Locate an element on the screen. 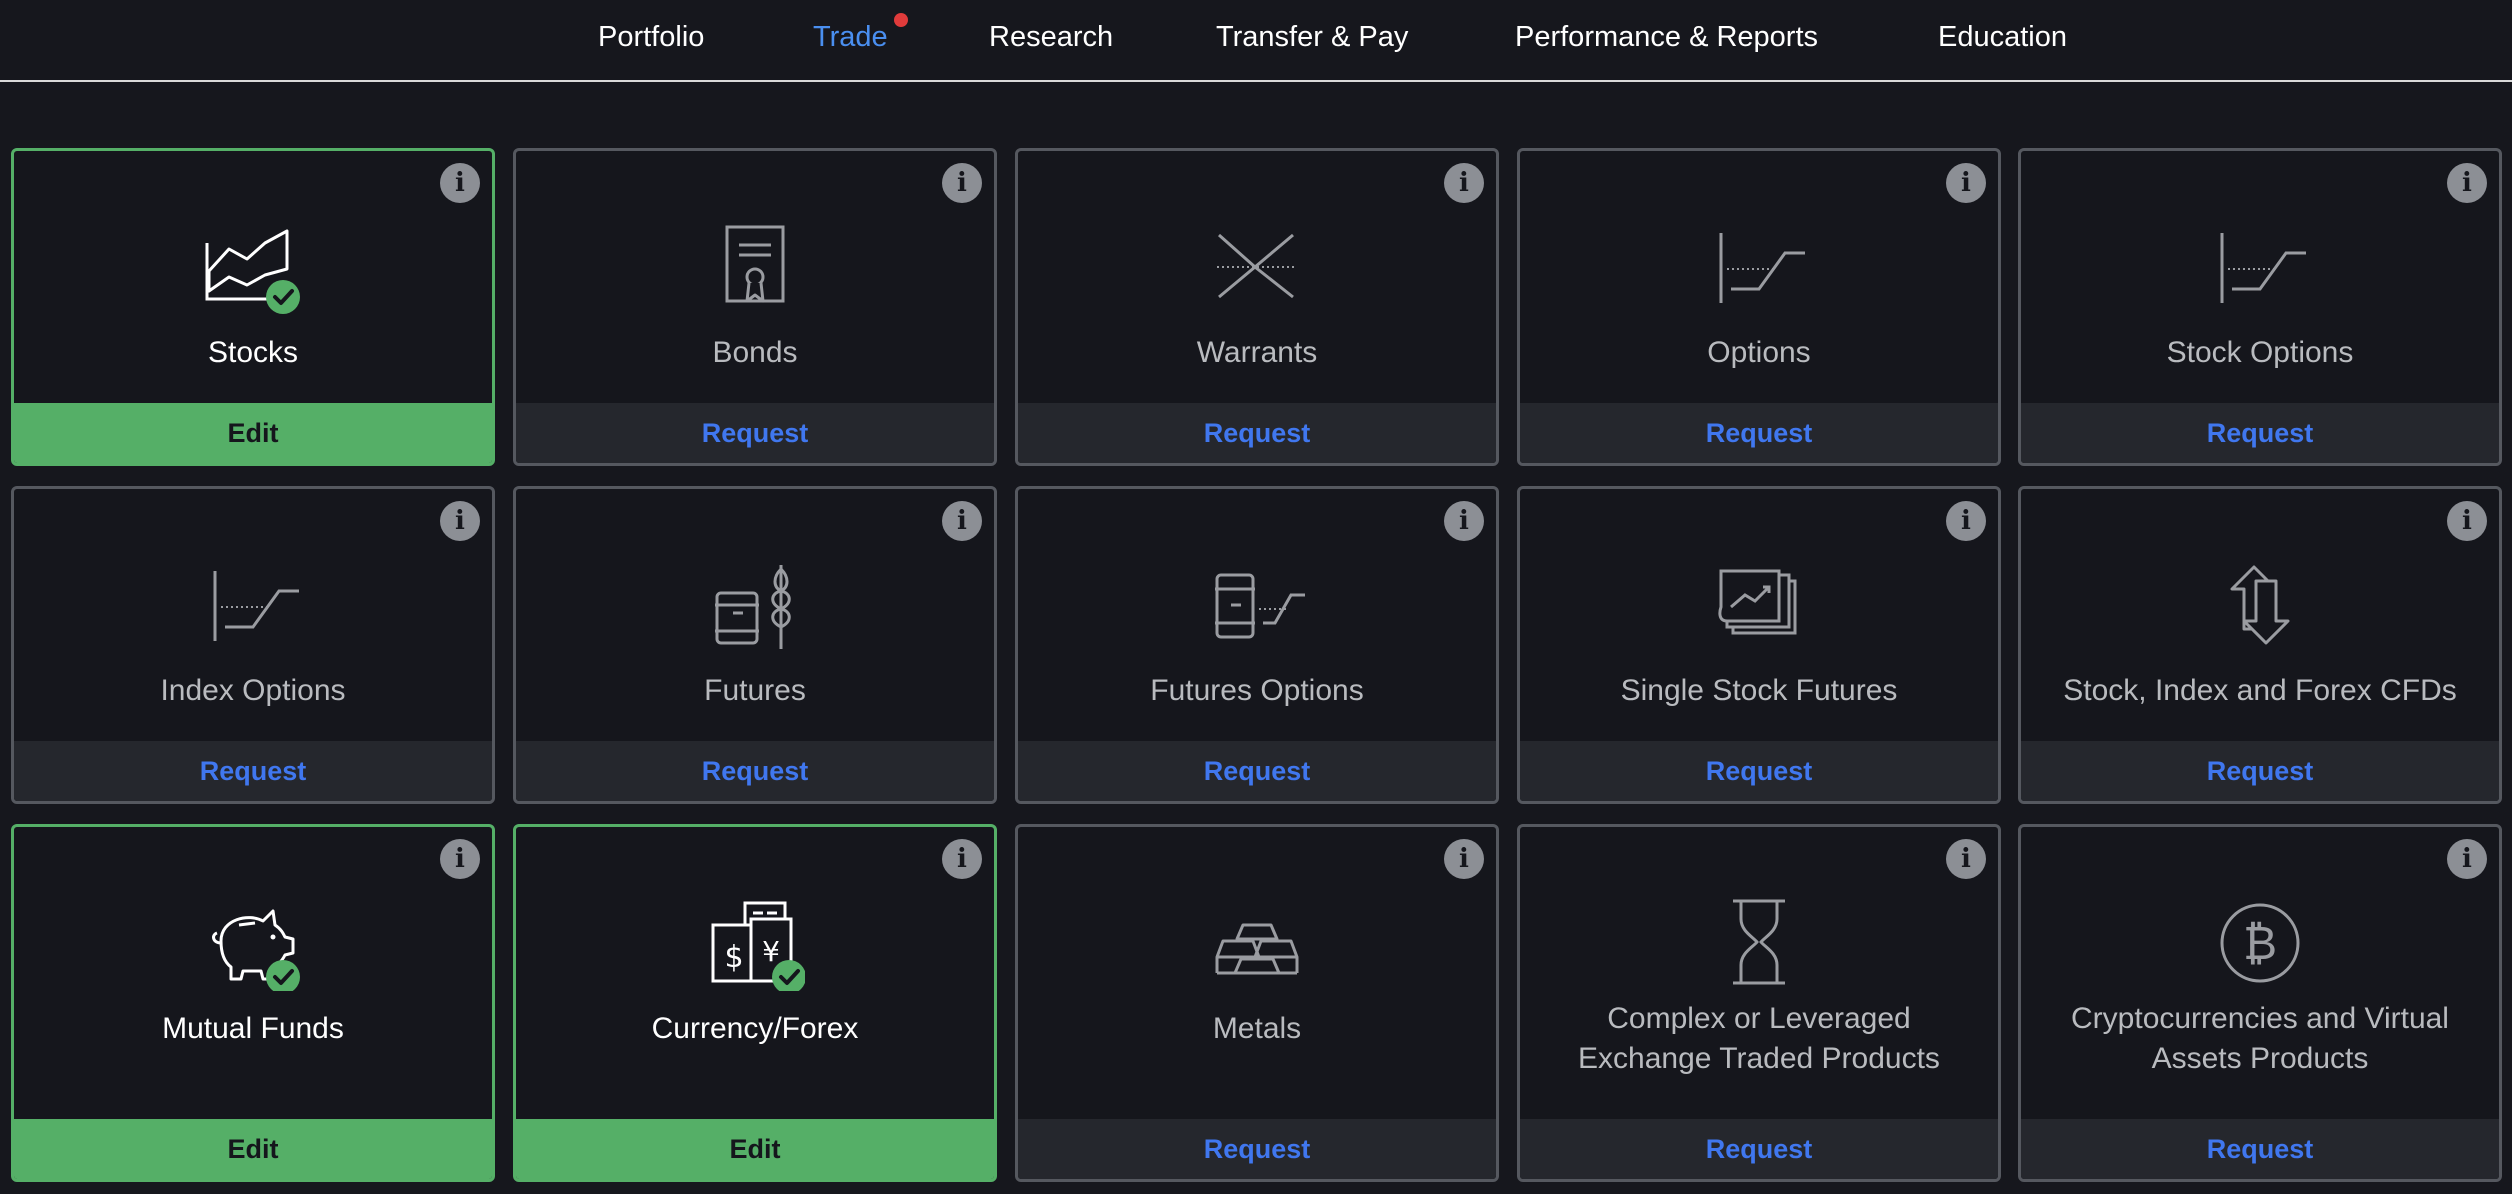 This screenshot has width=2512, height=1194. product-card-warrants: i Warrants Request is located at coordinates (1257, 307).